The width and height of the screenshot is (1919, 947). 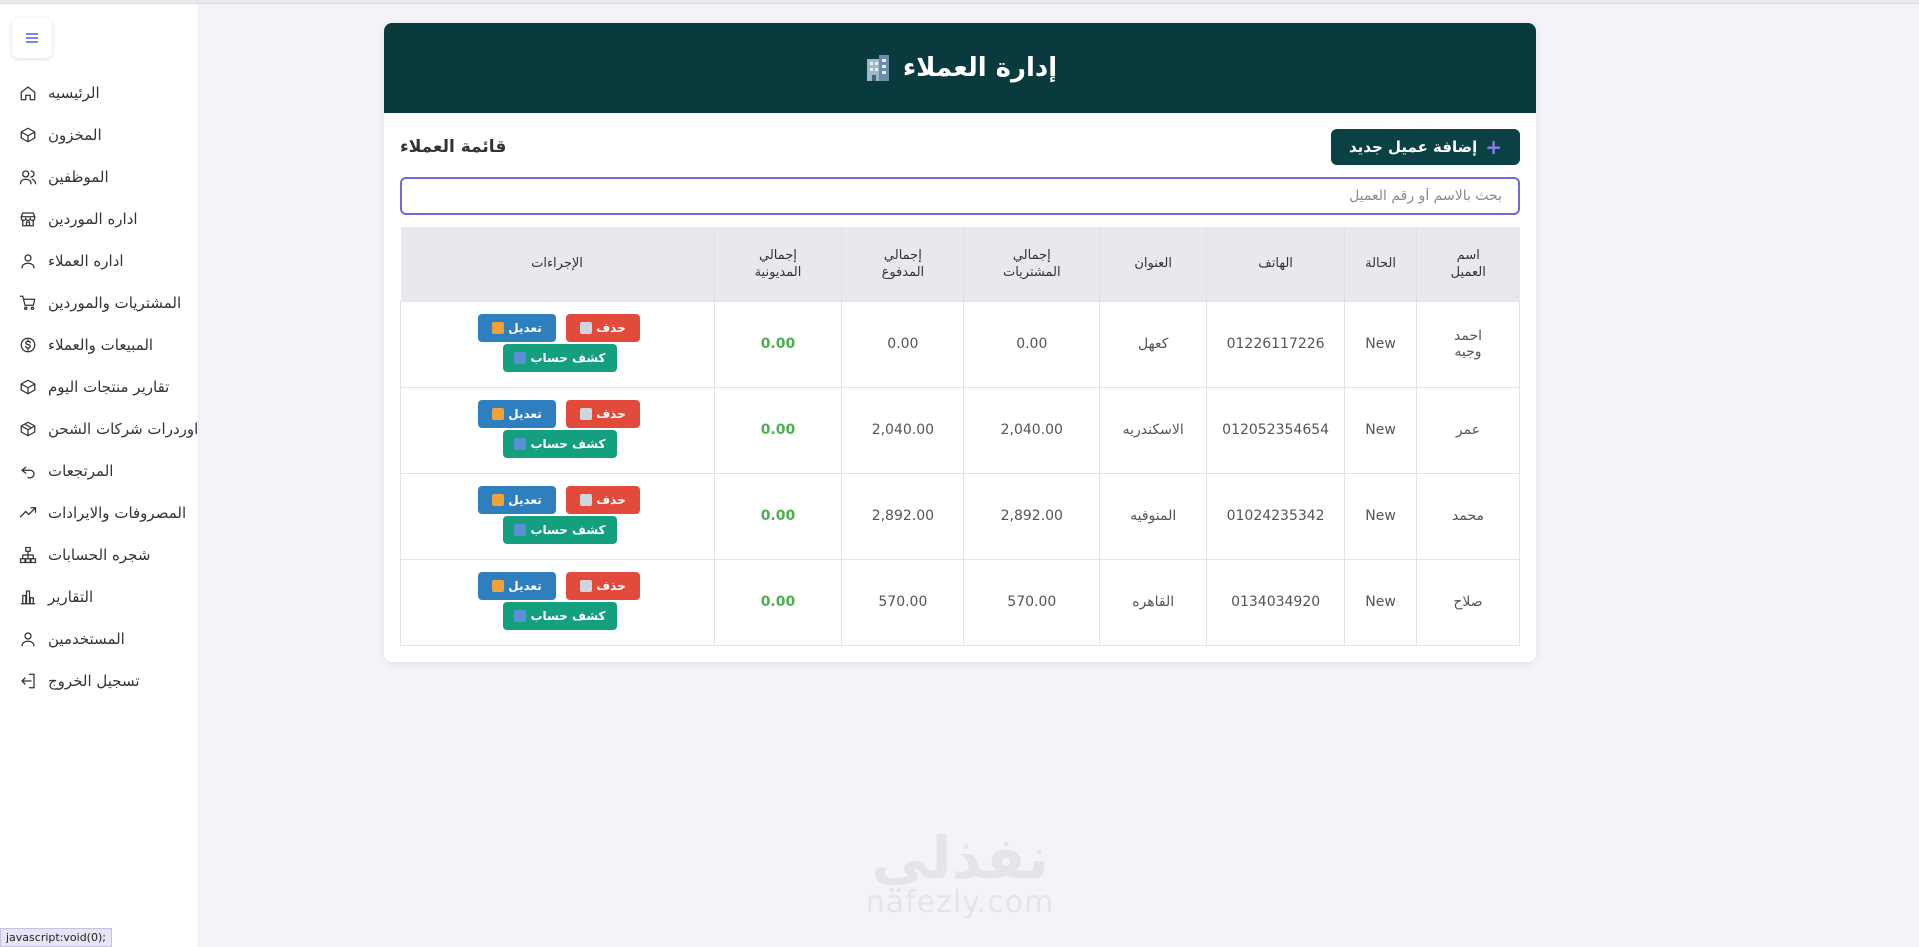 I want to click on sidebar-item-employees: الموظفين, so click(x=99, y=177).